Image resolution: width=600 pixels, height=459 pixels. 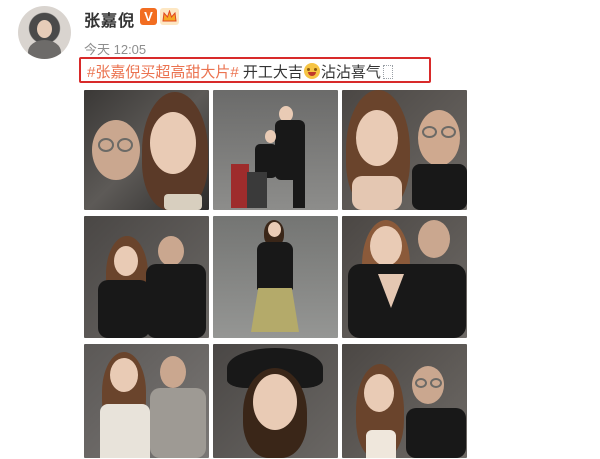 I want to click on verified-v-badge-icon: V, so click(x=148, y=16).